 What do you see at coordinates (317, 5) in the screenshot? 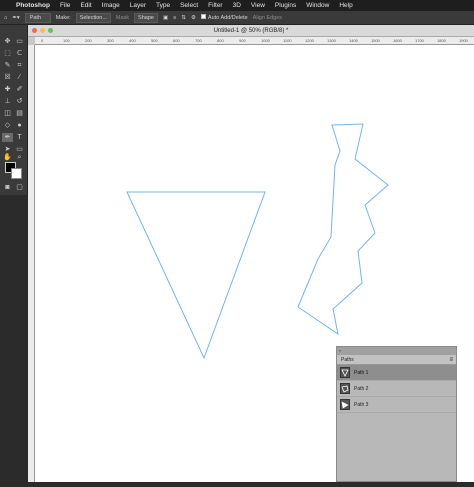
I see `menu-window: Window` at bounding box center [317, 5].